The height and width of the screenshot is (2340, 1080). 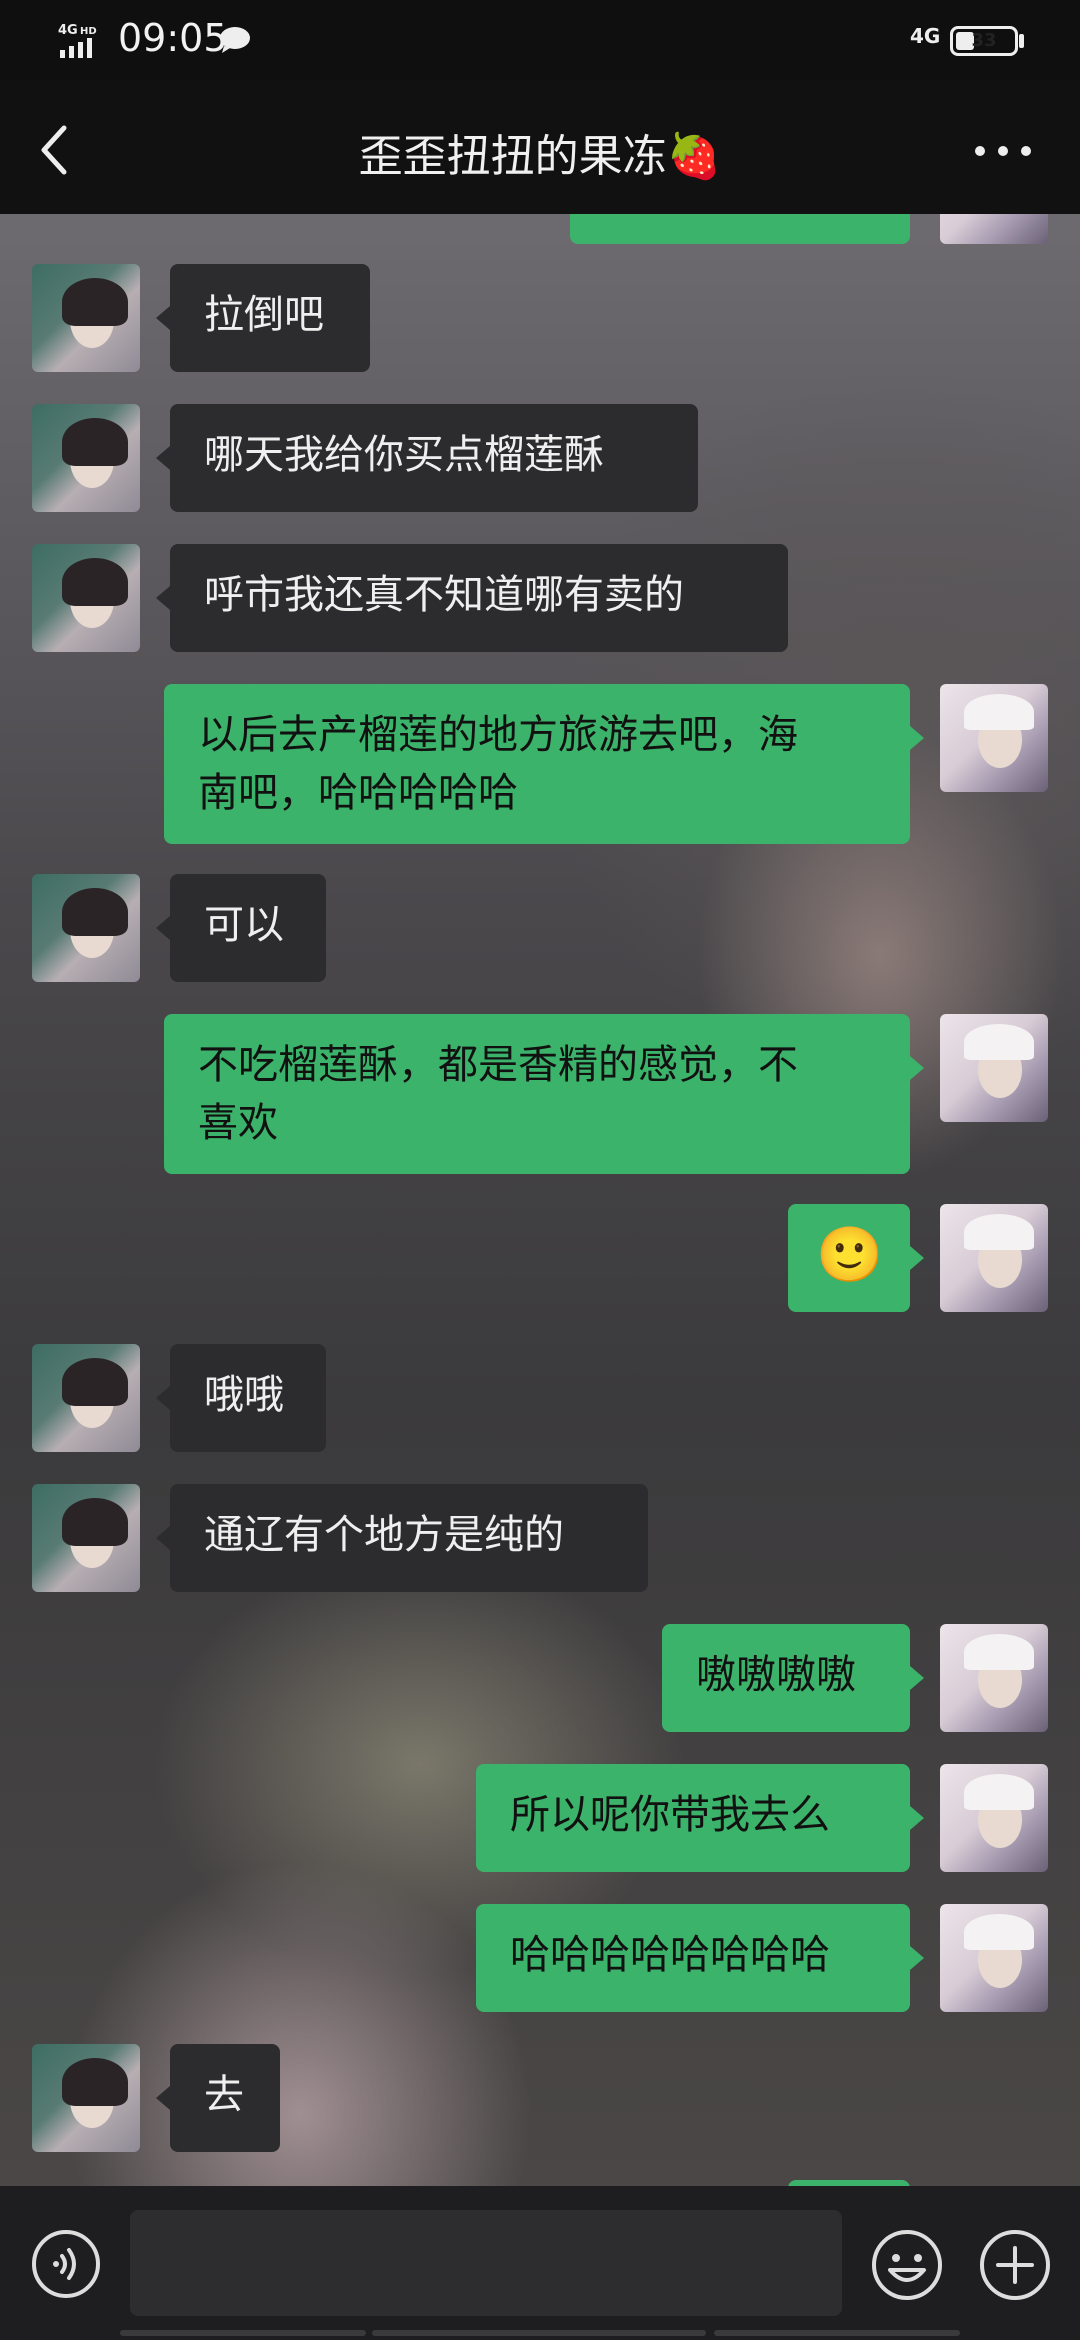 What do you see at coordinates (479, 598) in the screenshot?
I see `incoming-message: 呼市我还真不知道哪有卖的` at bounding box center [479, 598].